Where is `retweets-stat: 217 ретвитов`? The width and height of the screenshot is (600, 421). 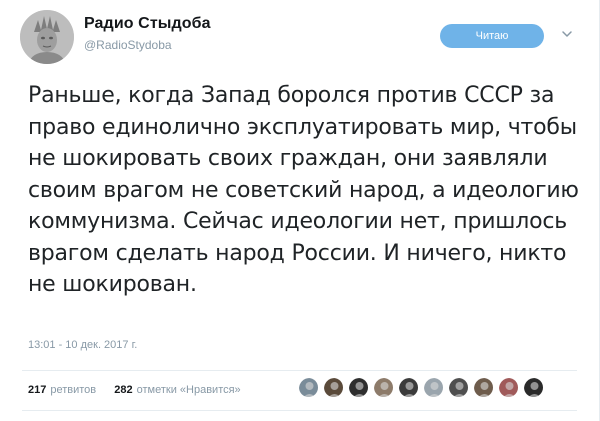
retweets-stat: 217 ретвитов is located at coordinates (62, 390).